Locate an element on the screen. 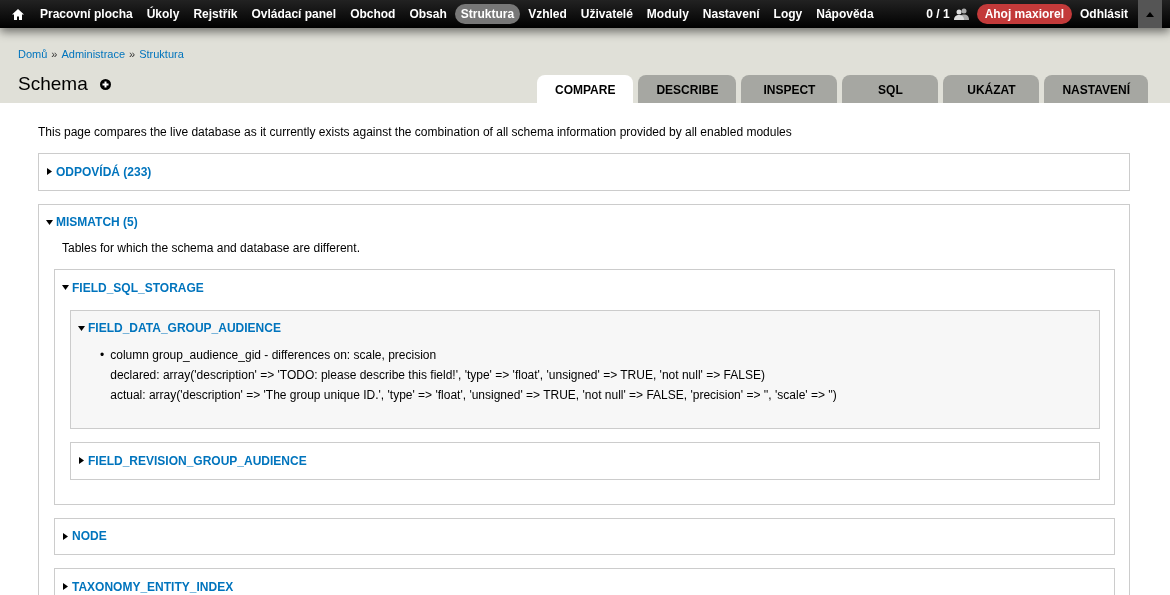 The width and height of the screenshot is (1170, 595). caret-up-icon is located at coordinates (1150, 14).